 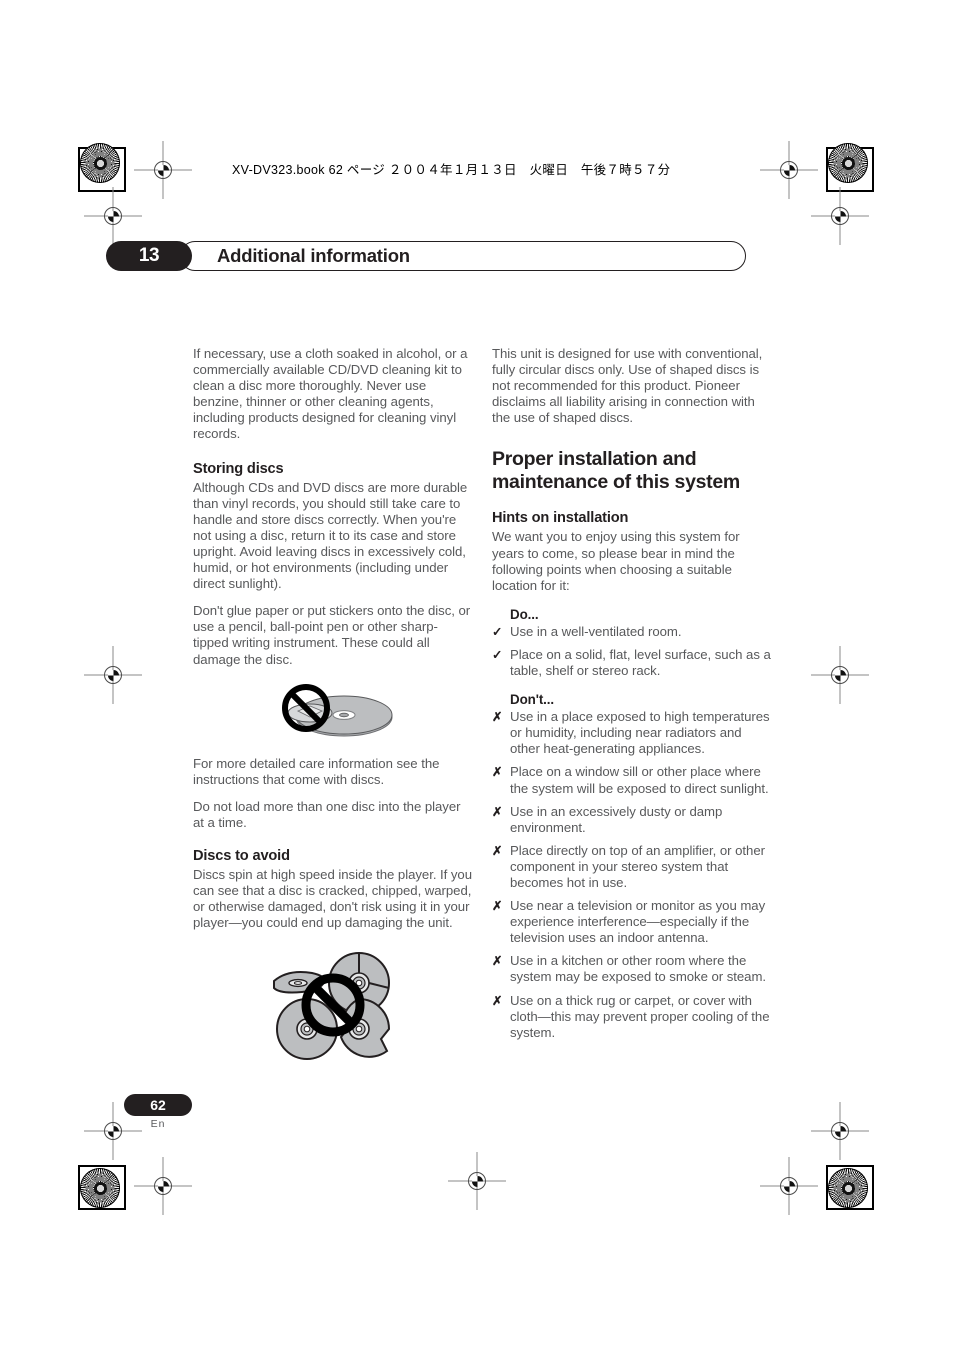 I want to click on damaged-discs-icon, so click(x=332, y=1006).